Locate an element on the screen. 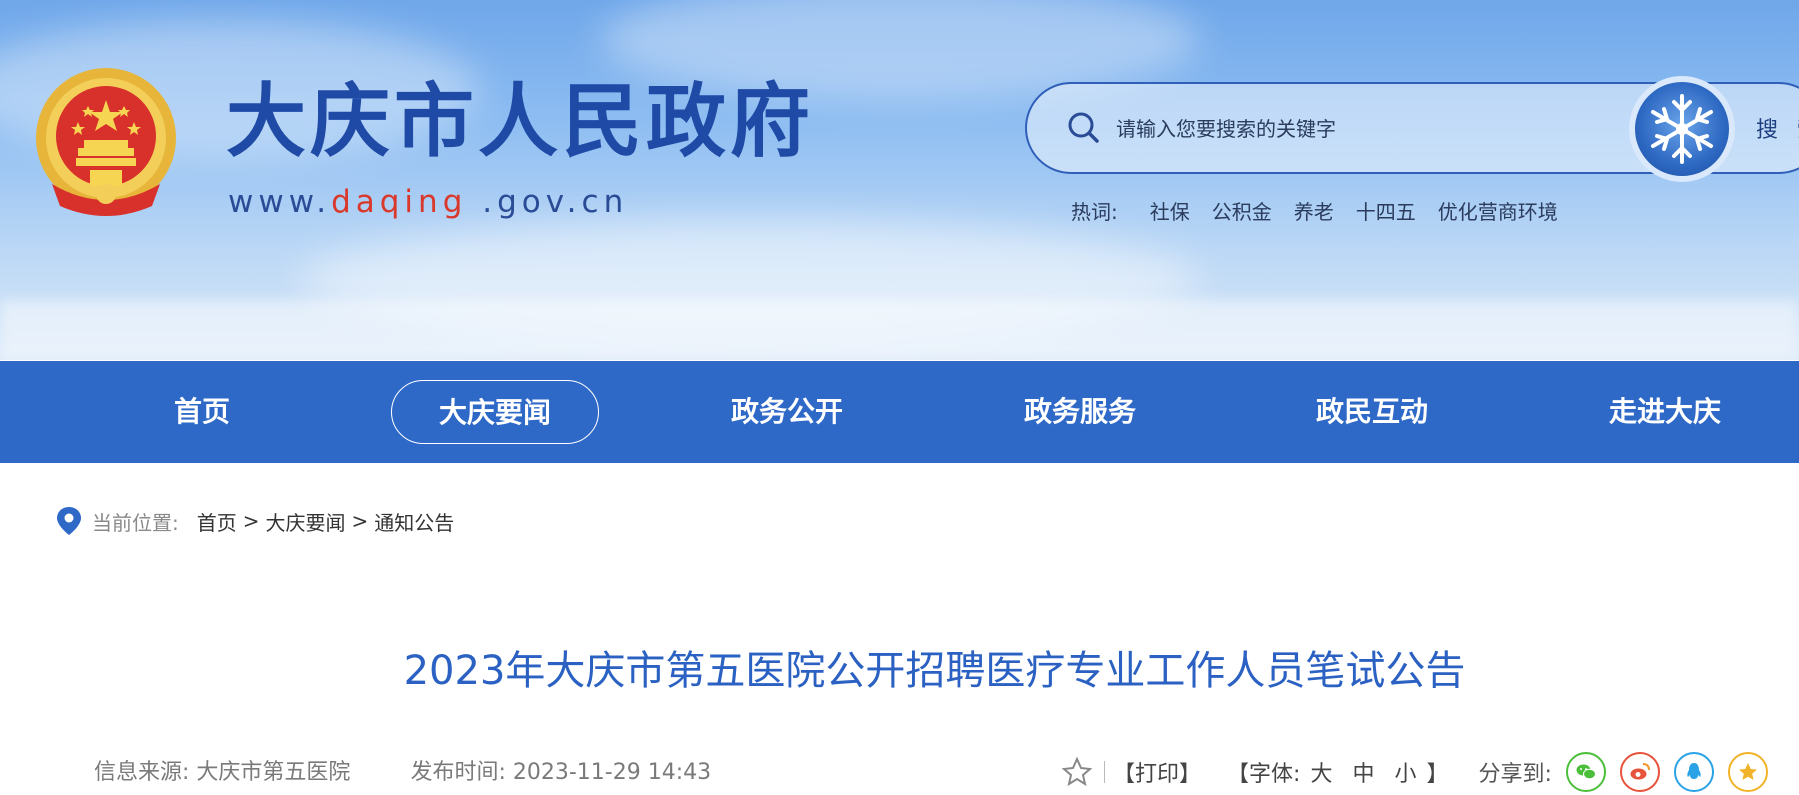  print-button: 【打印】 is located at coordinates (1157, 772).